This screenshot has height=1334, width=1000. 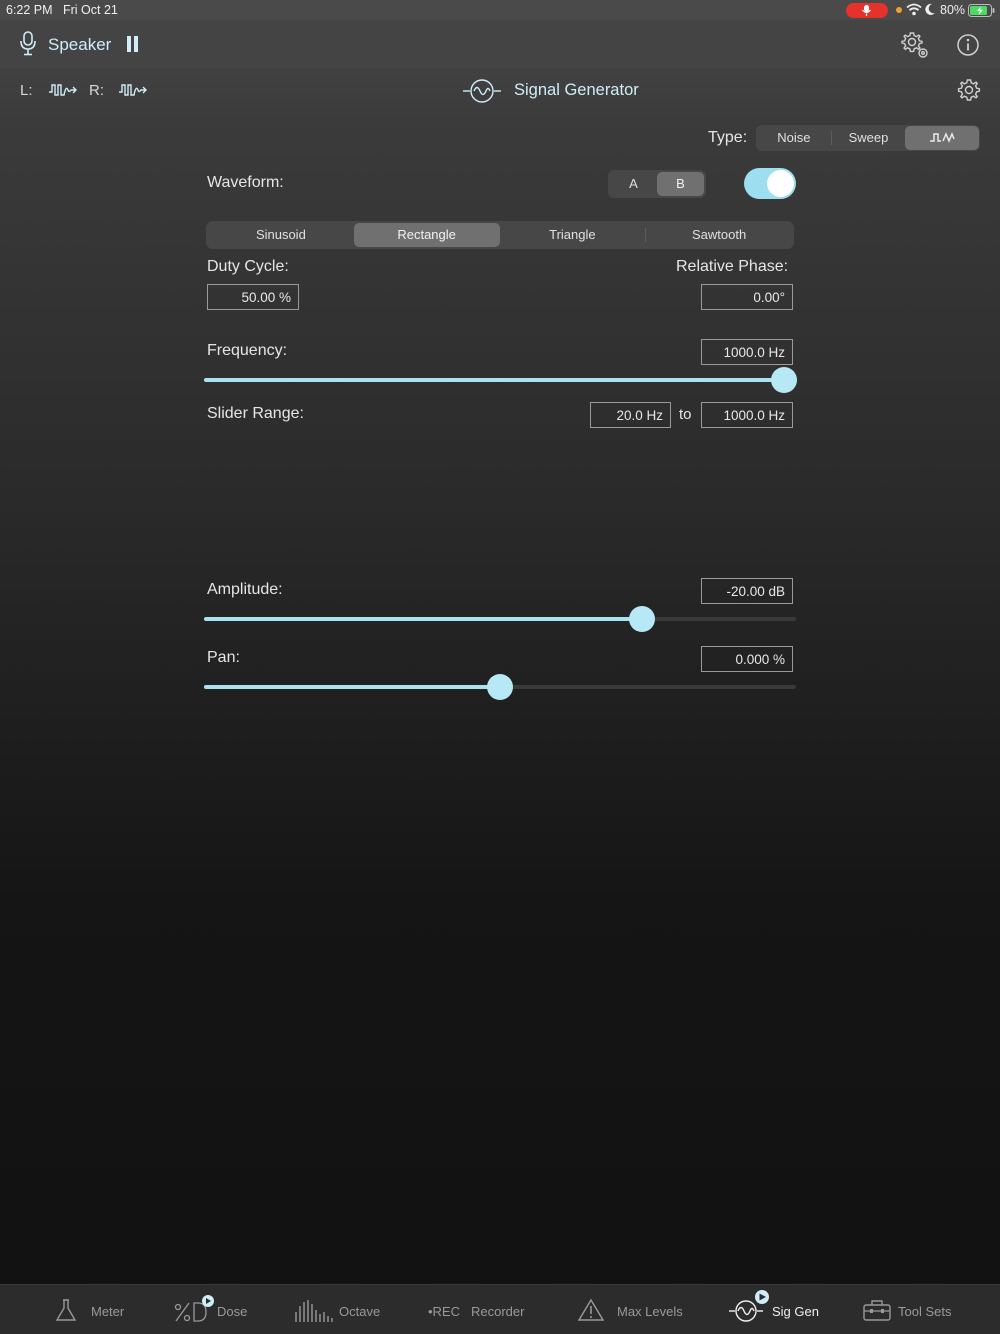 I want to click on relative-phase-label: Relative Phase:, so click(x=732, y=266).